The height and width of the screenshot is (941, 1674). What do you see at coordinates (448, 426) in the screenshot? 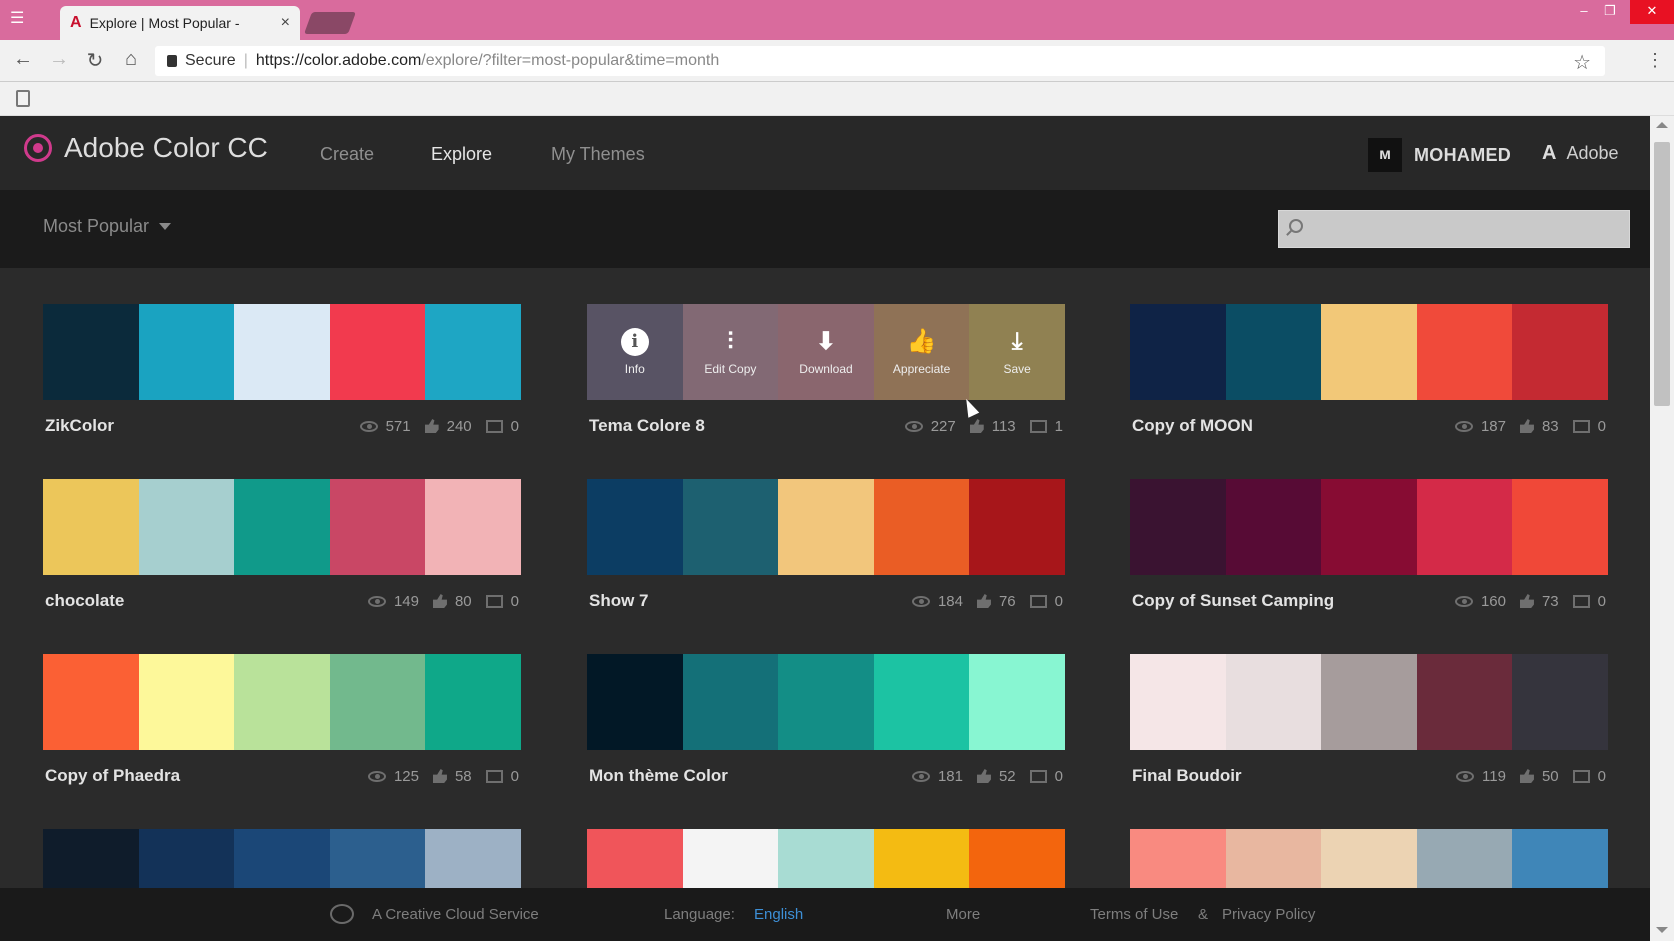
I see `likes-stat: 240` at bounding box center [448, 426].